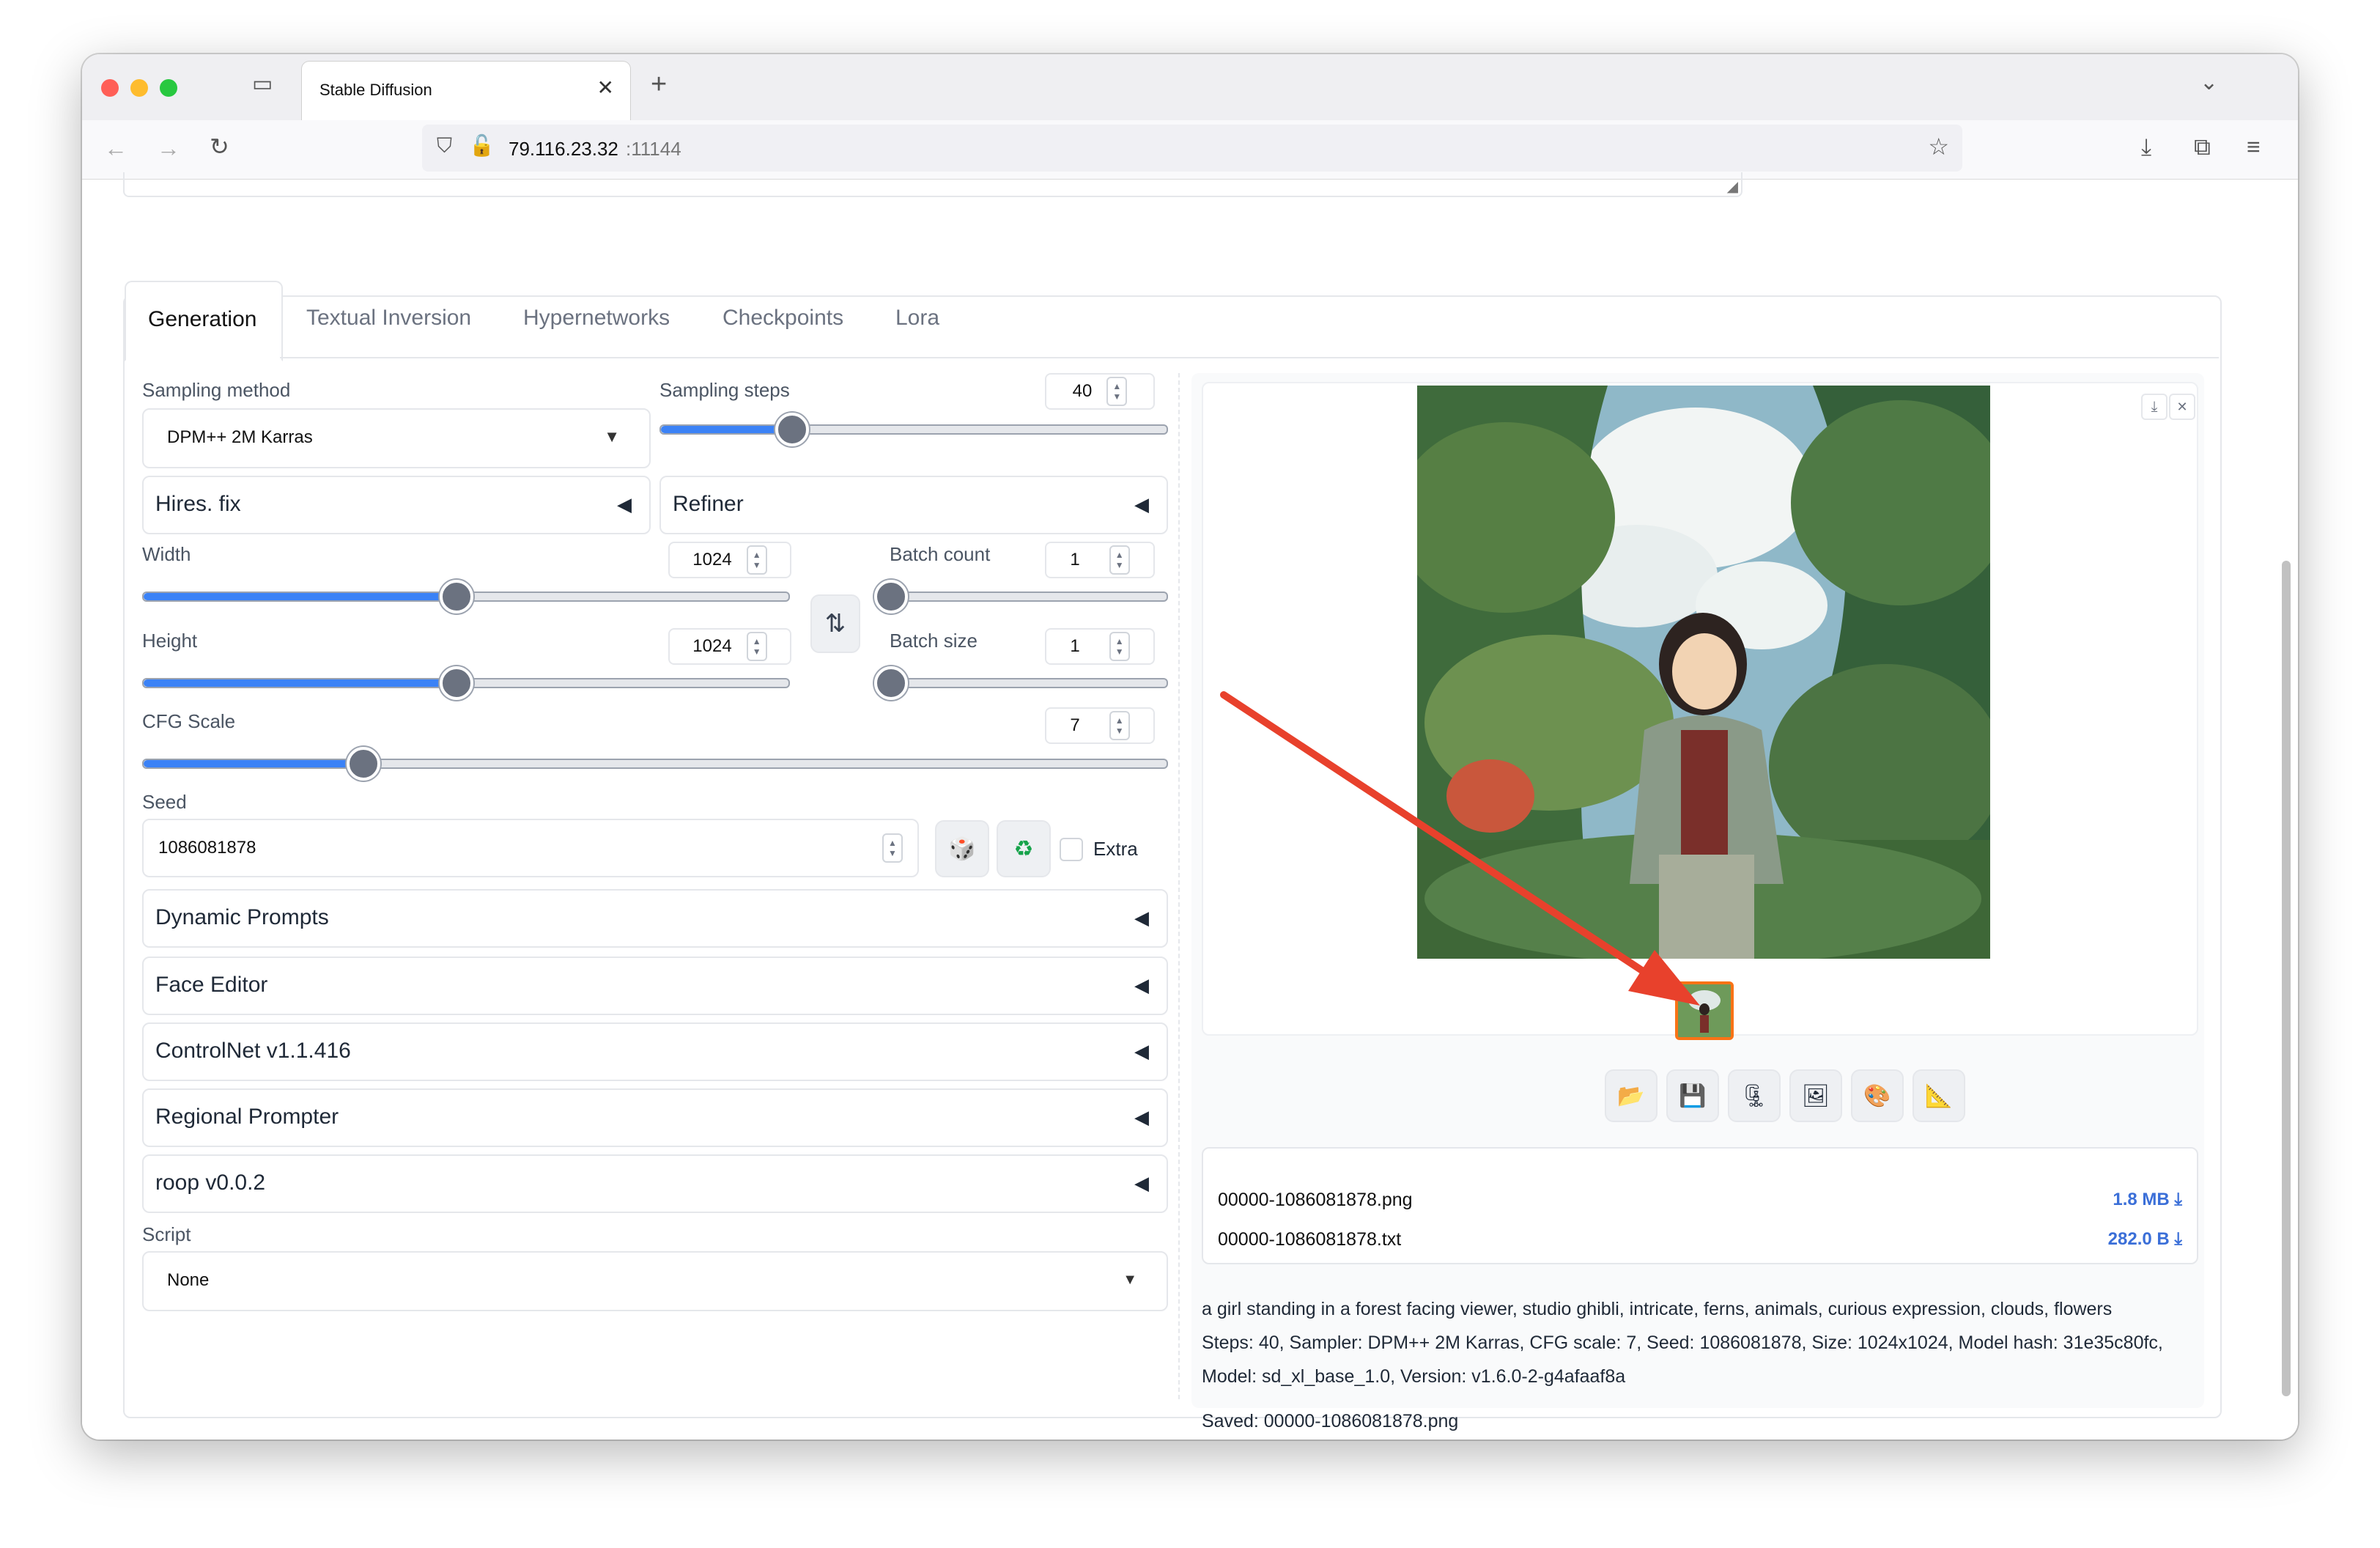 The height and width of the screenshot is (1548, 2380). I want to click on annotation-arrow, so click(1460, 848).